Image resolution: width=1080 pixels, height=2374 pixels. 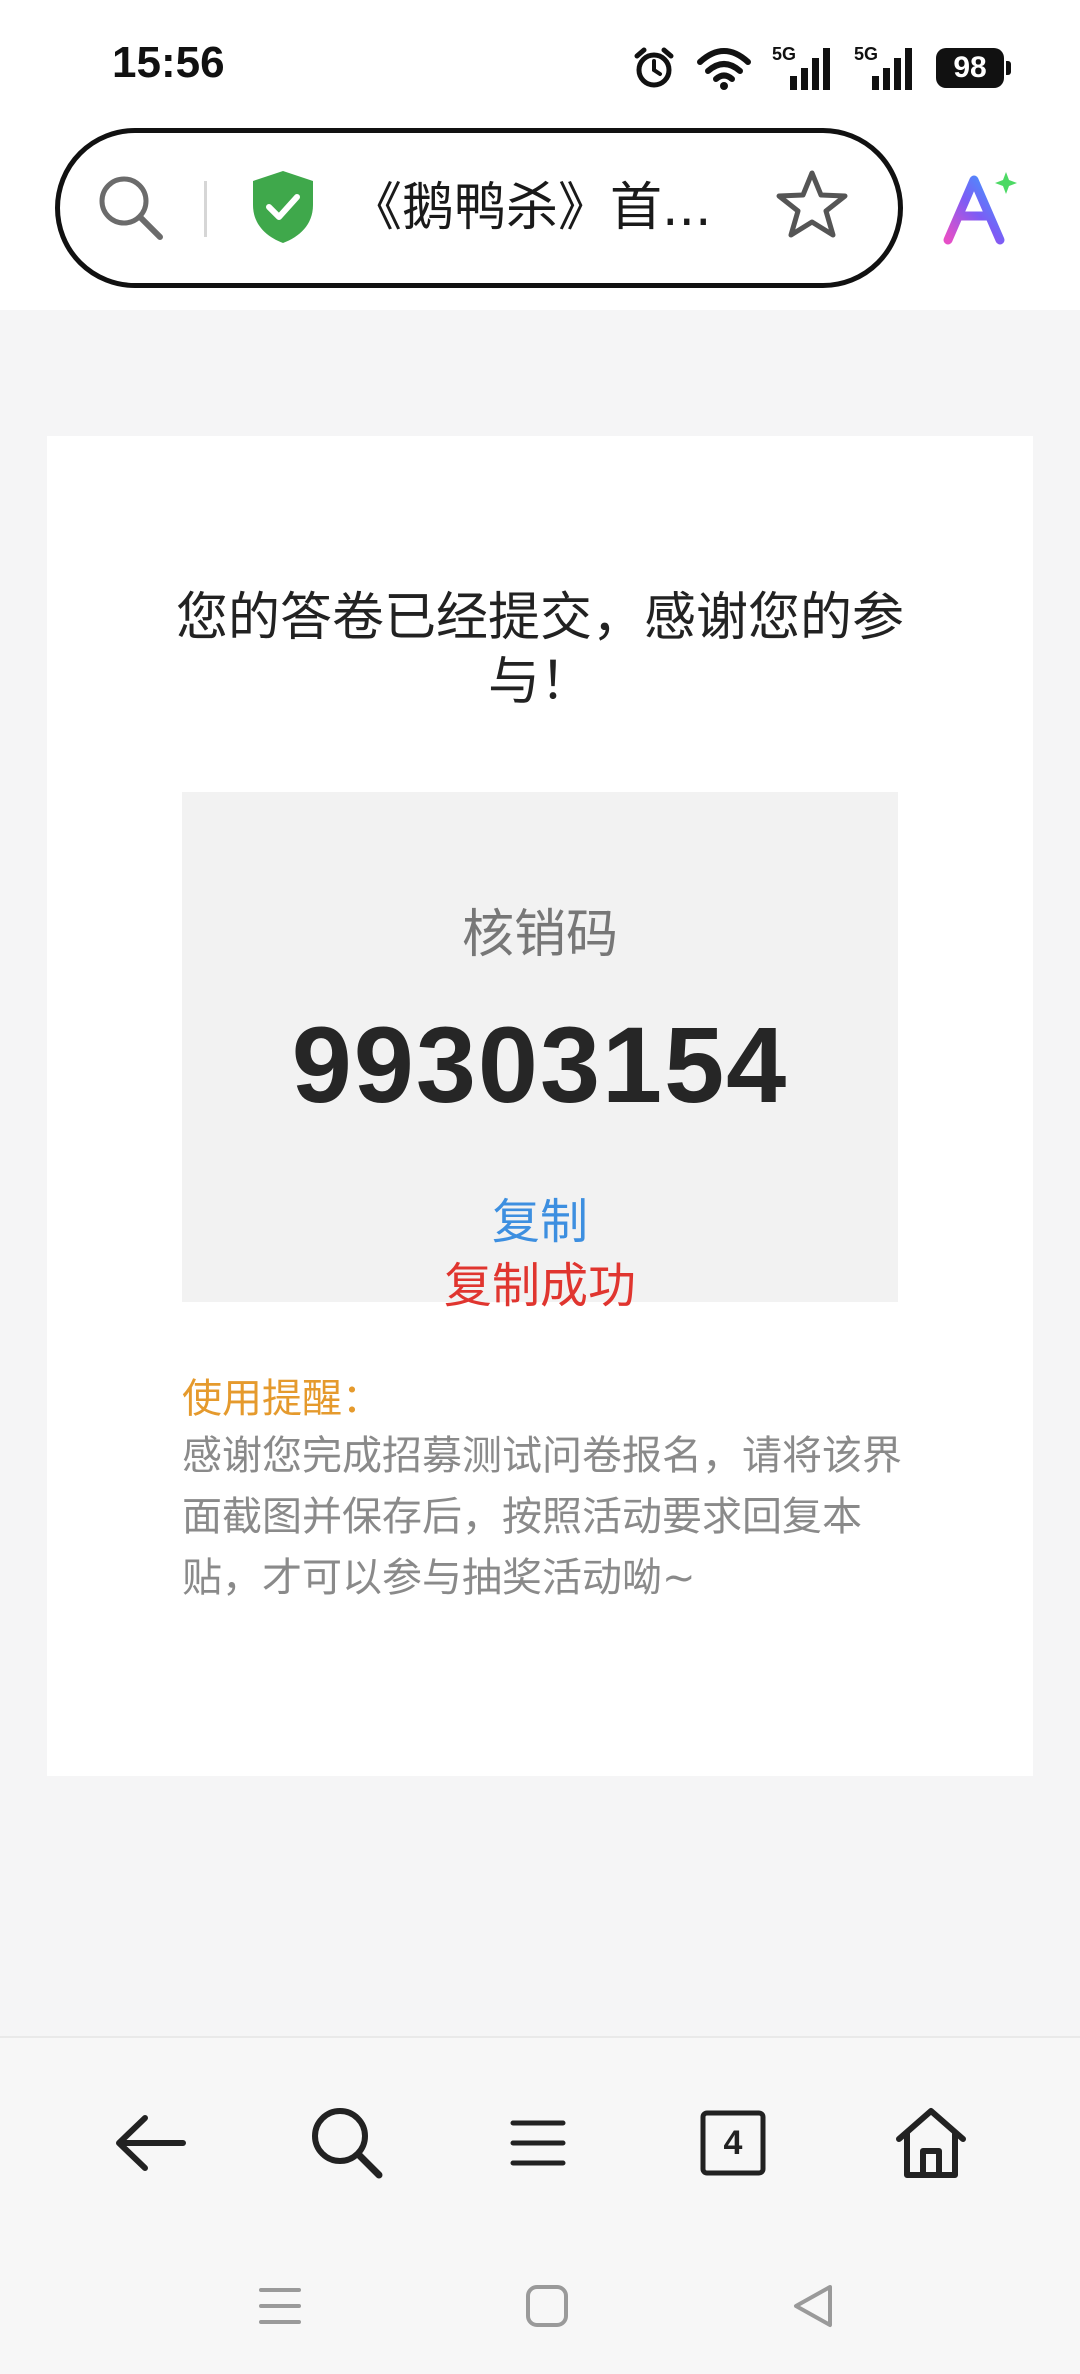 I want to click on back-arrow-icon, so click(x=151, y=2143).